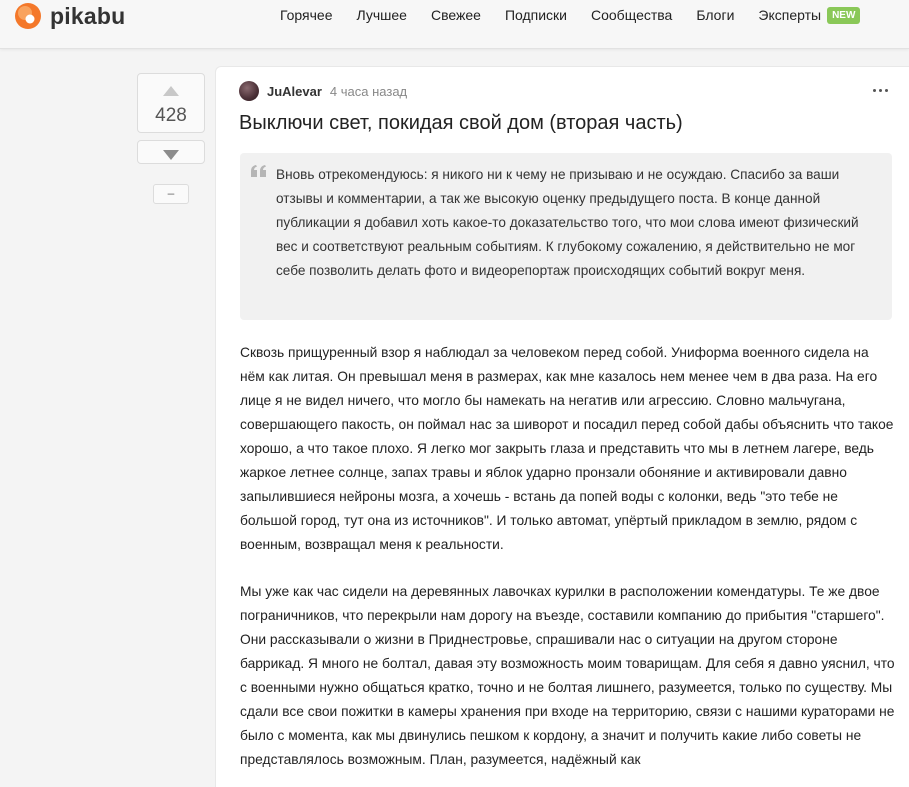  What do you see at coordinates (715, 15) in the screenshot?
I see `nav-blogs: Блоги` at bounding box center [715, 15].